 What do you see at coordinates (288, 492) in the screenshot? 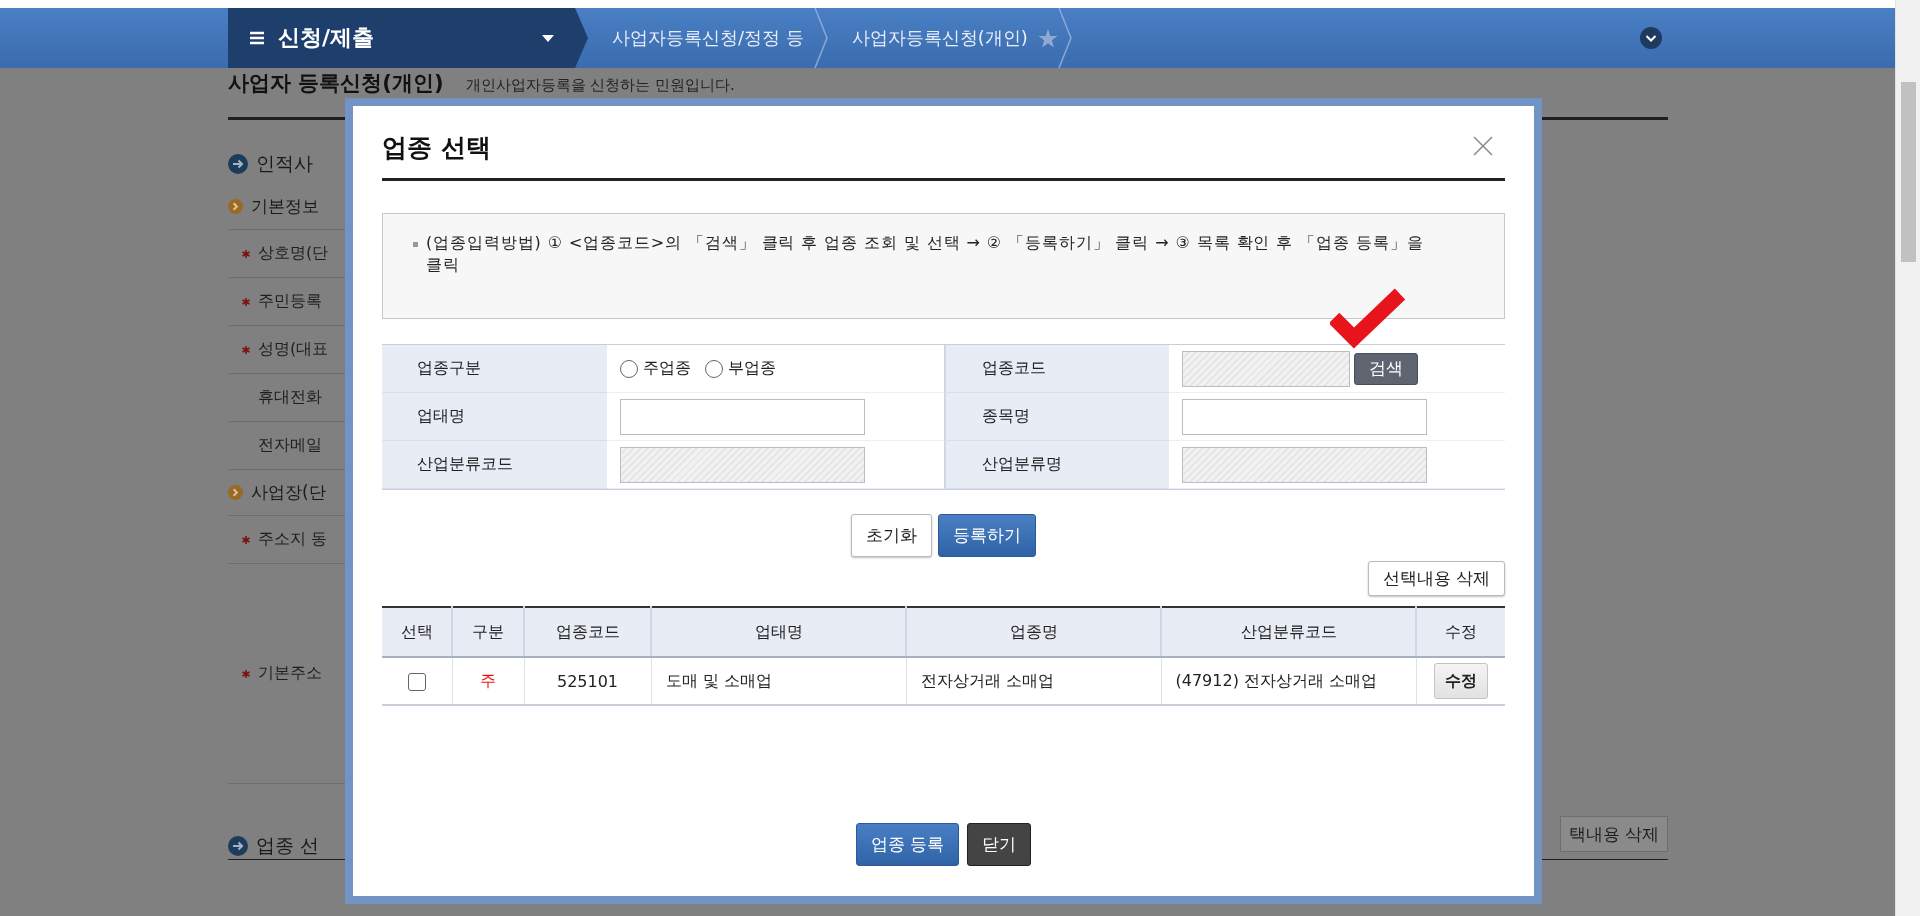
I see `section-heading: 사업장(단` at bounding box center [288, 492].